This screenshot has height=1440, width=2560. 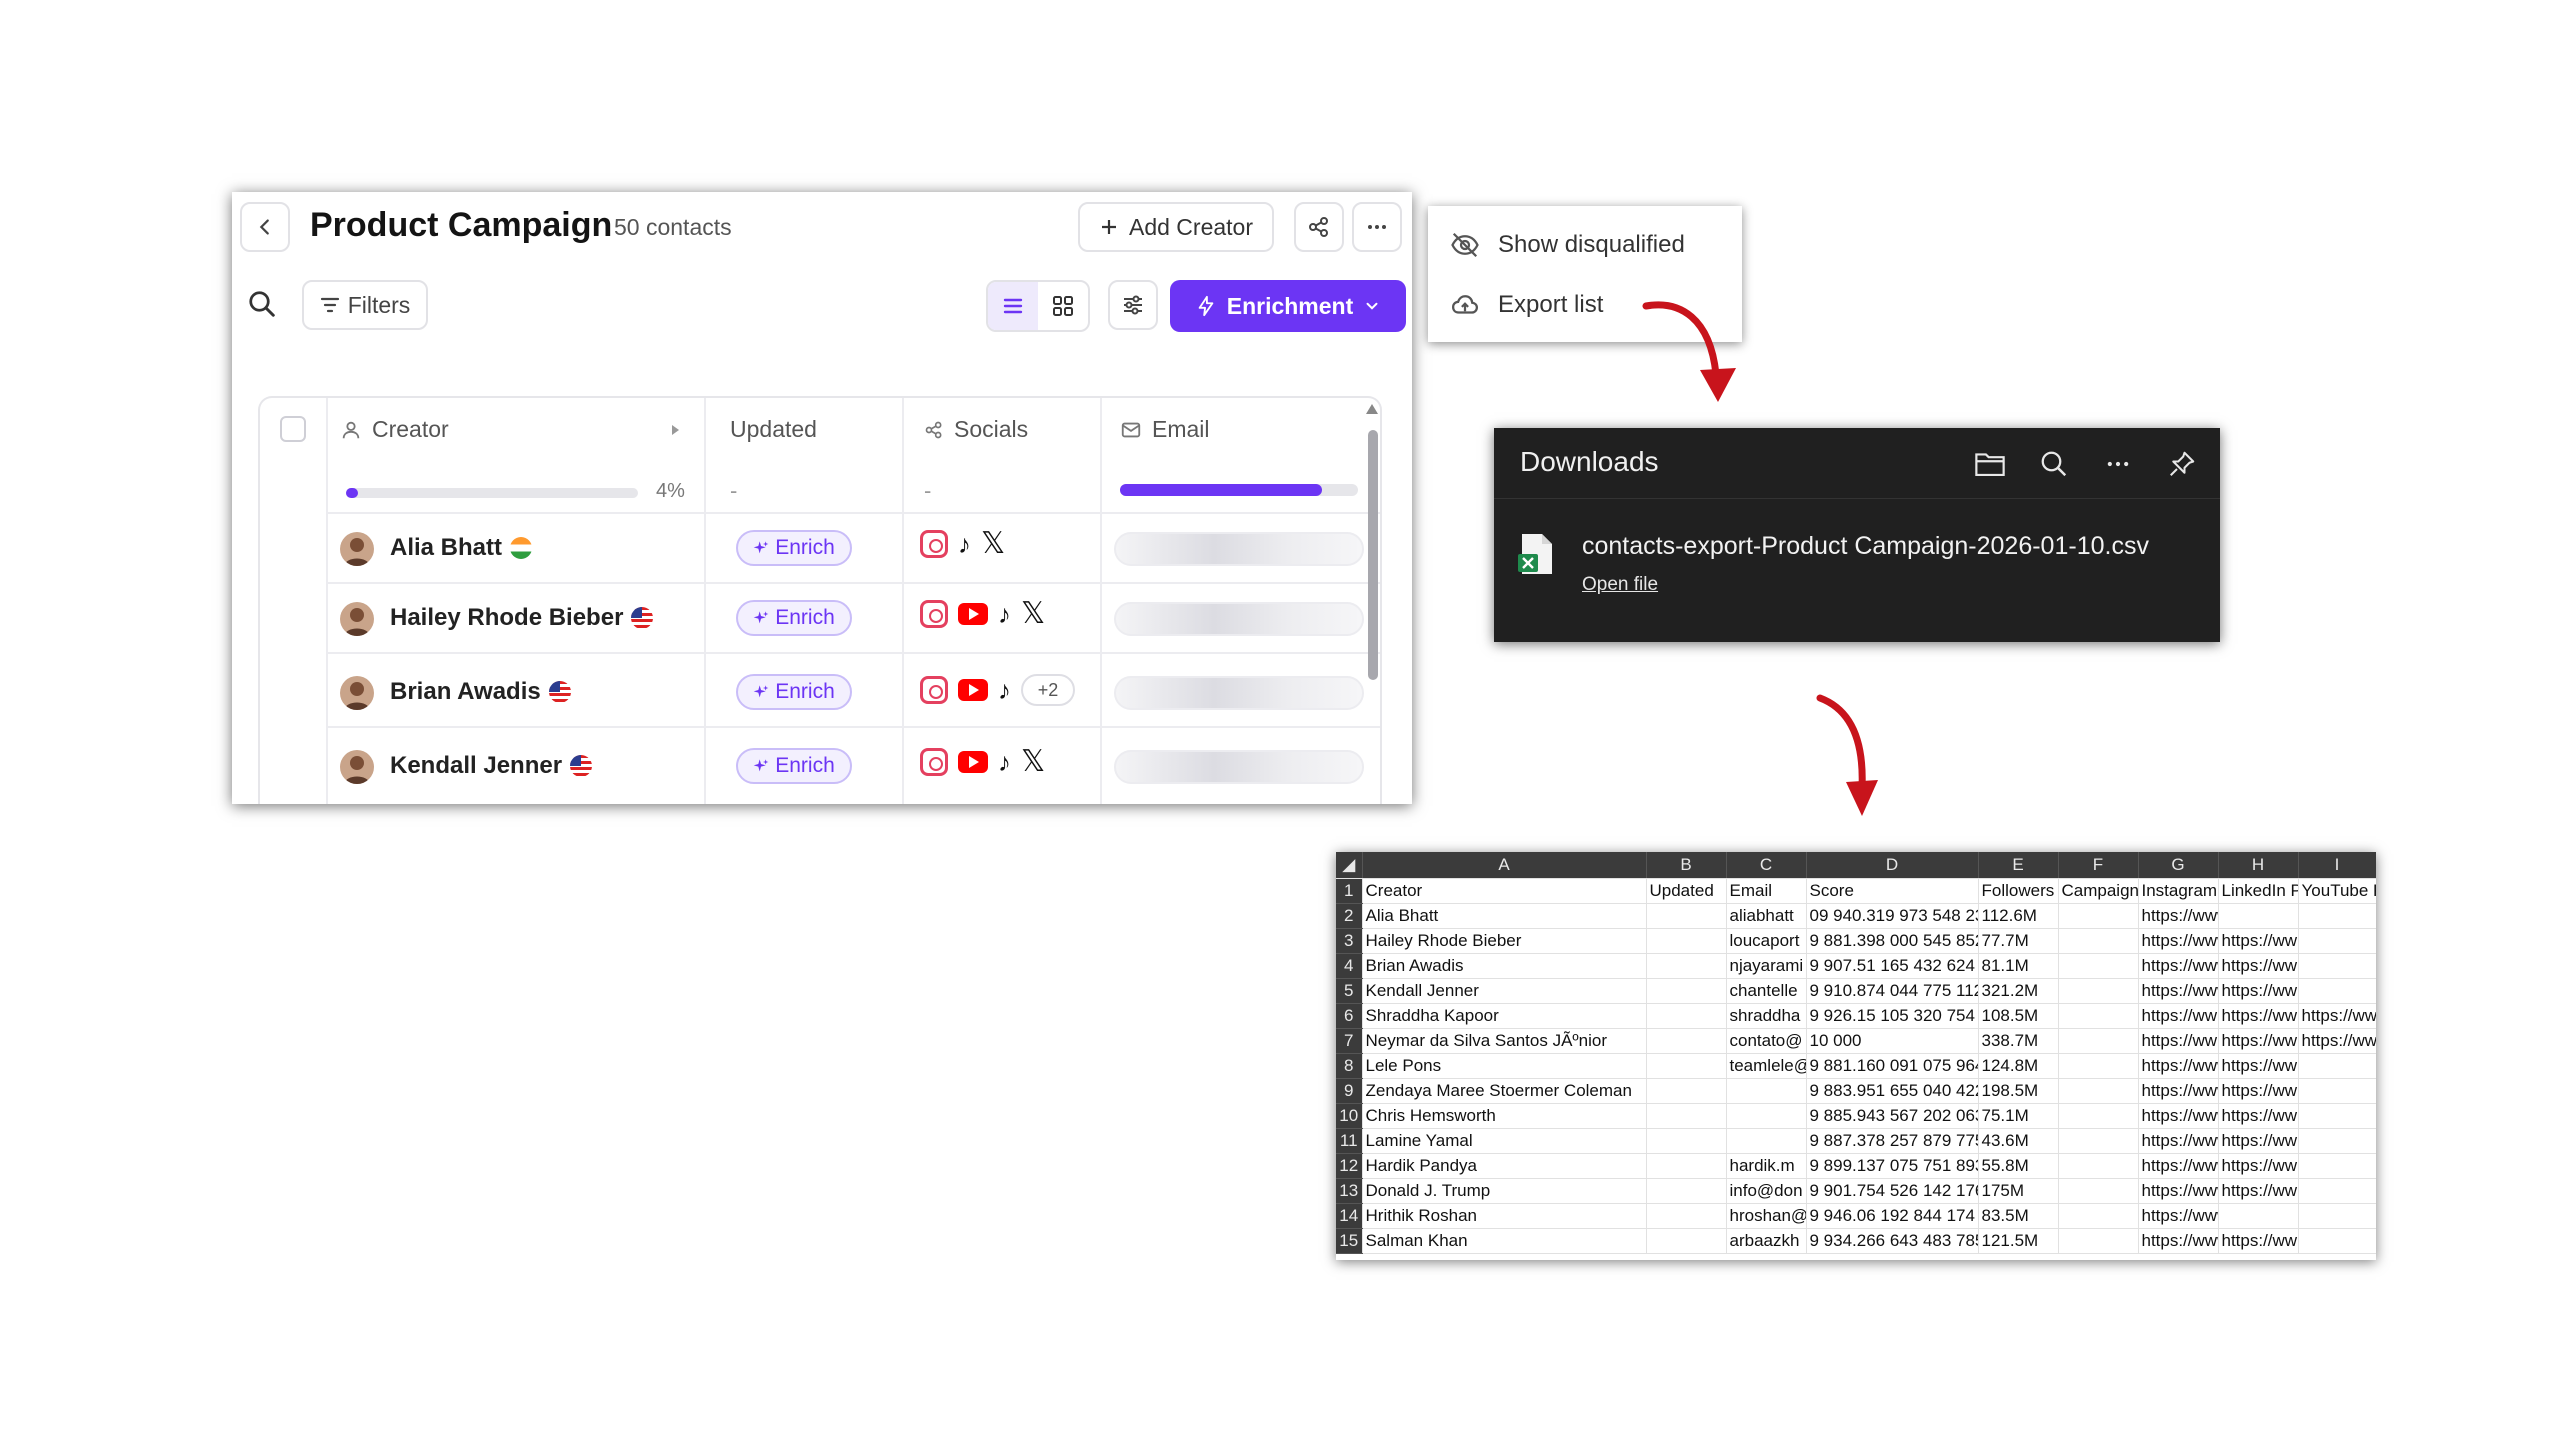 What do you see at coordinates (1766, 891) in the screenshot?
I see `sheet-cell: Email` at bounding box center [1766, 891].